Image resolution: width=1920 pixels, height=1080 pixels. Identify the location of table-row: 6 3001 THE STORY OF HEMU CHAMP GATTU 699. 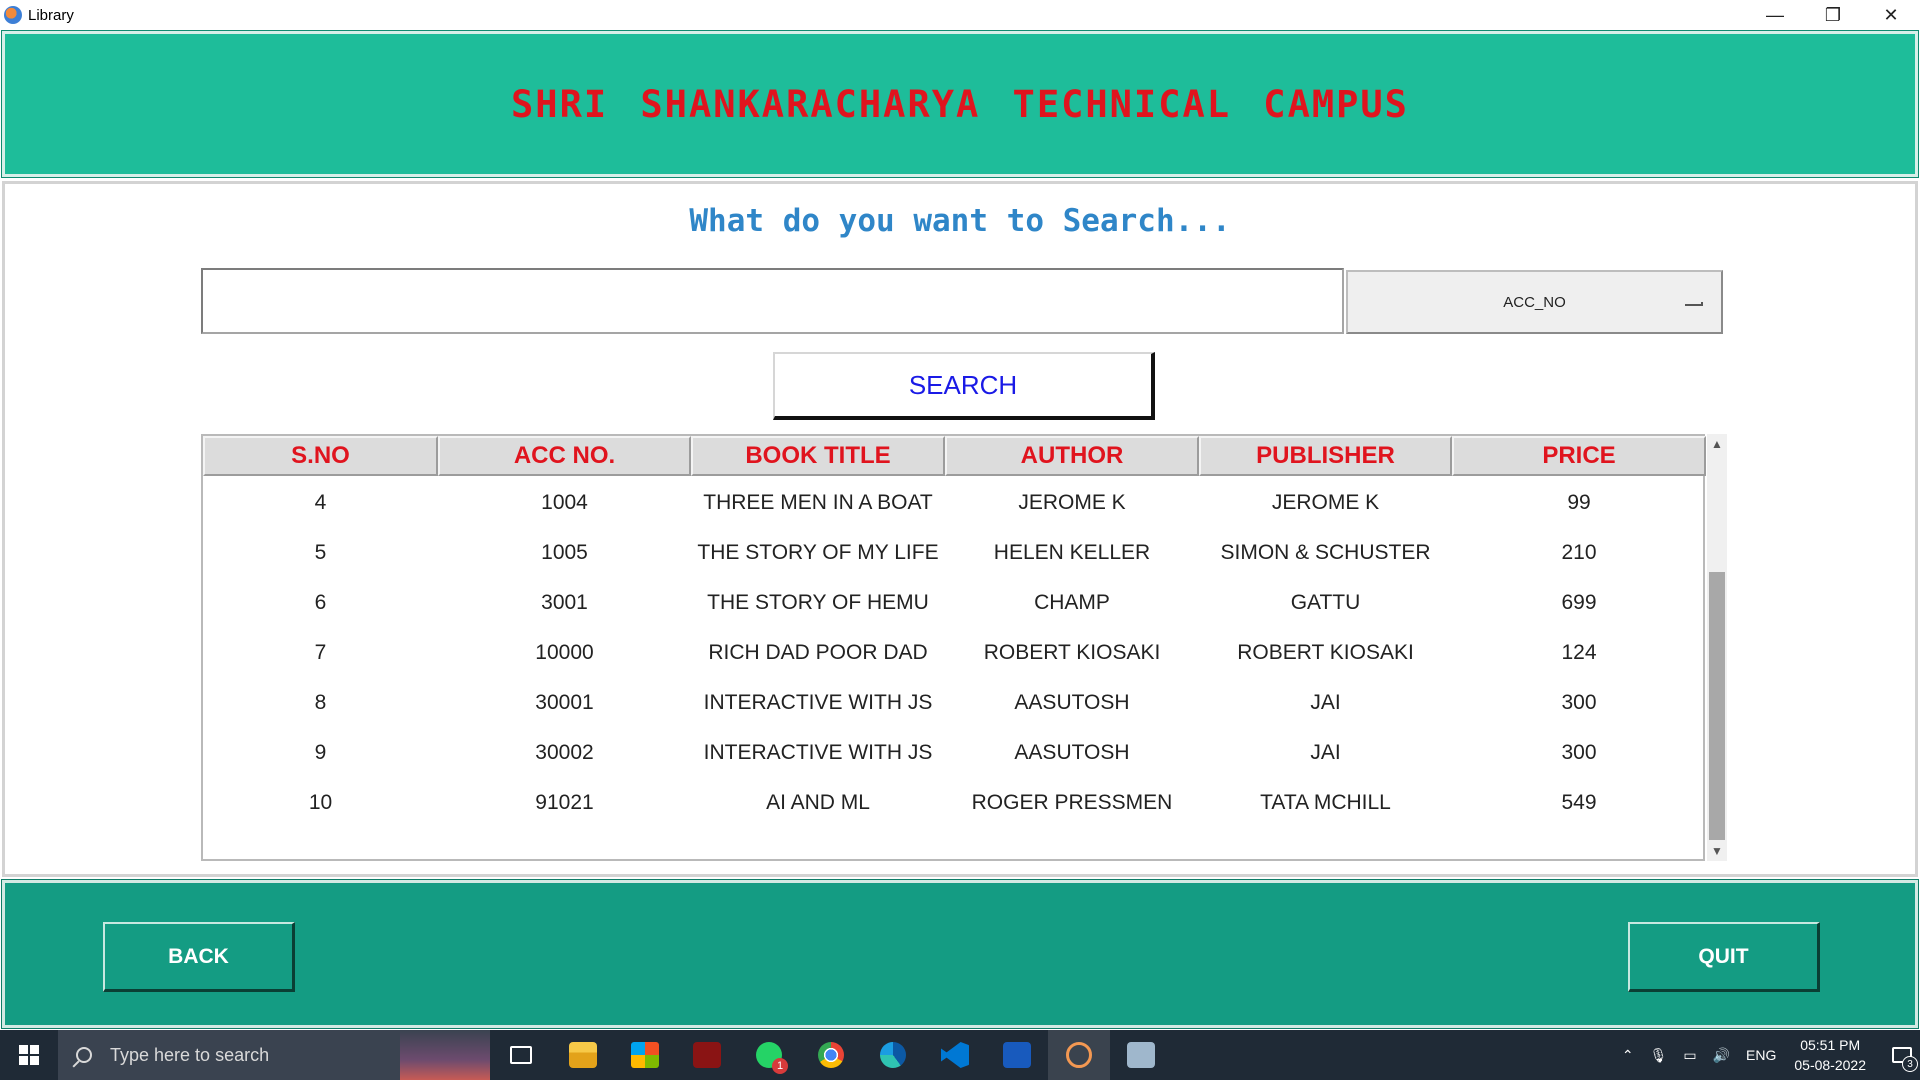
(954, 603).